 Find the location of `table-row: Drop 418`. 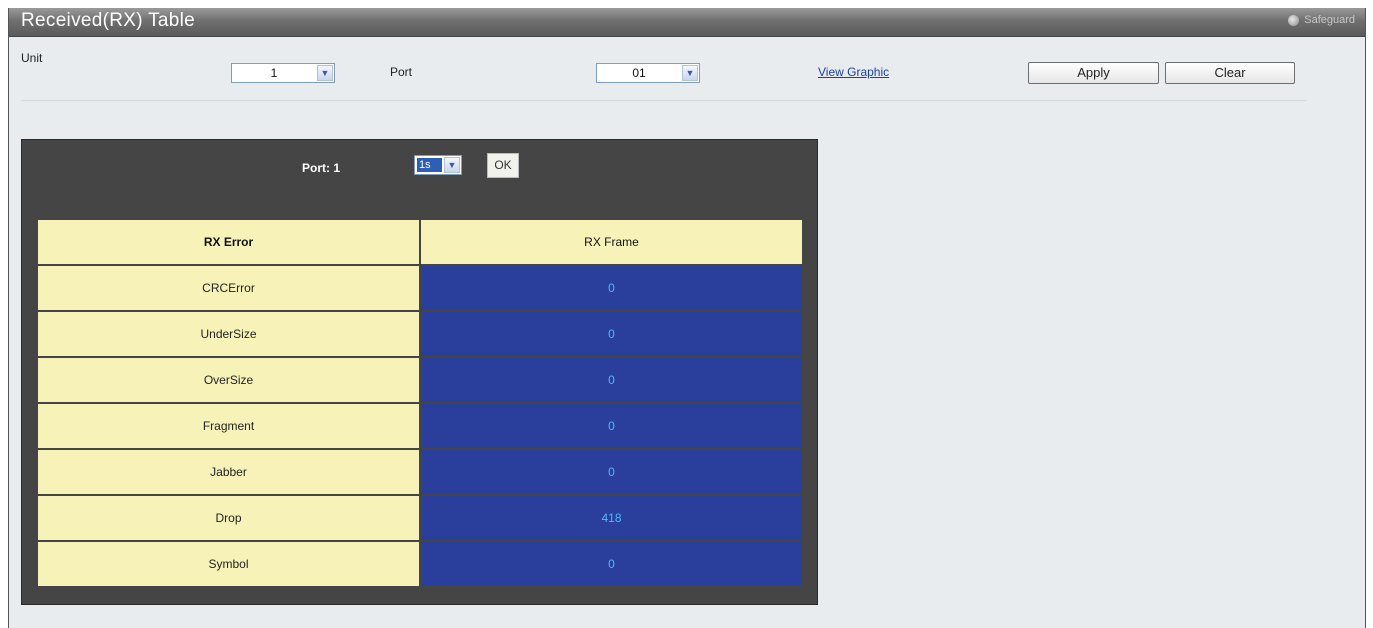

table-row: Drop 418 is located at coordinates (420, 518).